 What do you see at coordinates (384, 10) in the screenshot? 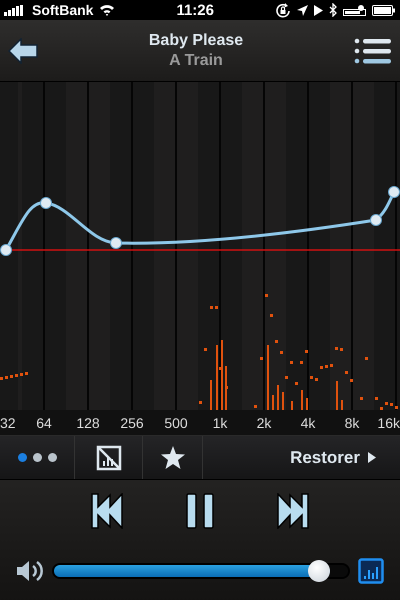
I see `battery-icon` at bounding box center [384, 10].